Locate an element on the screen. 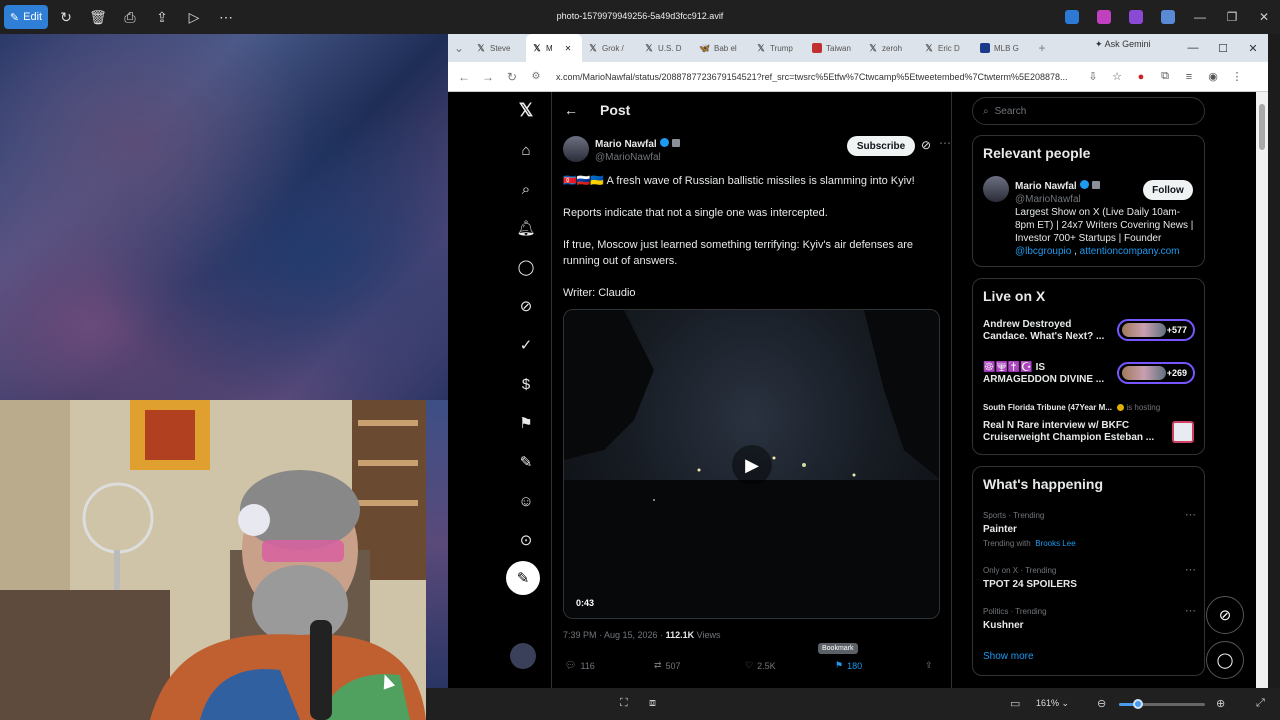 Image resolution: width=1280 pixels, height=720 pixels. share-button: ⇪ is located at coordinates (929, 665).